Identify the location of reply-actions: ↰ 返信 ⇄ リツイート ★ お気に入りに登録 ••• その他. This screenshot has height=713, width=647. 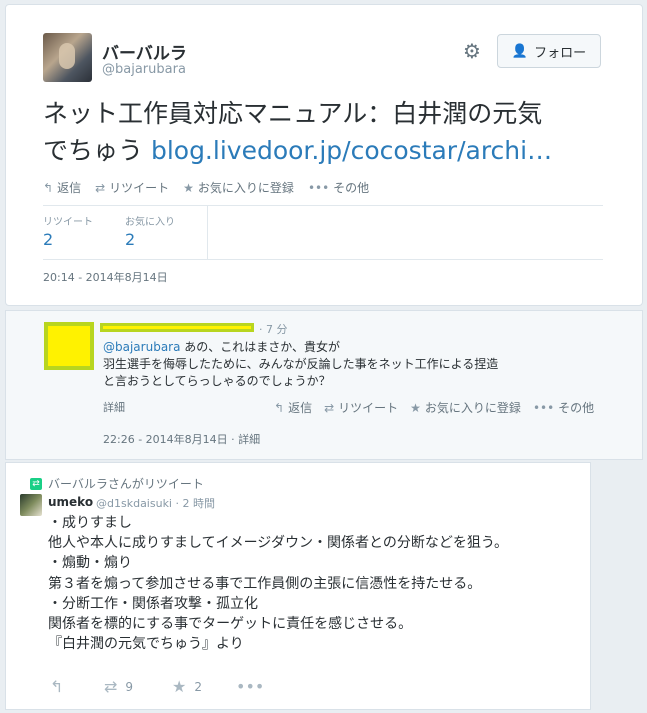
(434, 407).